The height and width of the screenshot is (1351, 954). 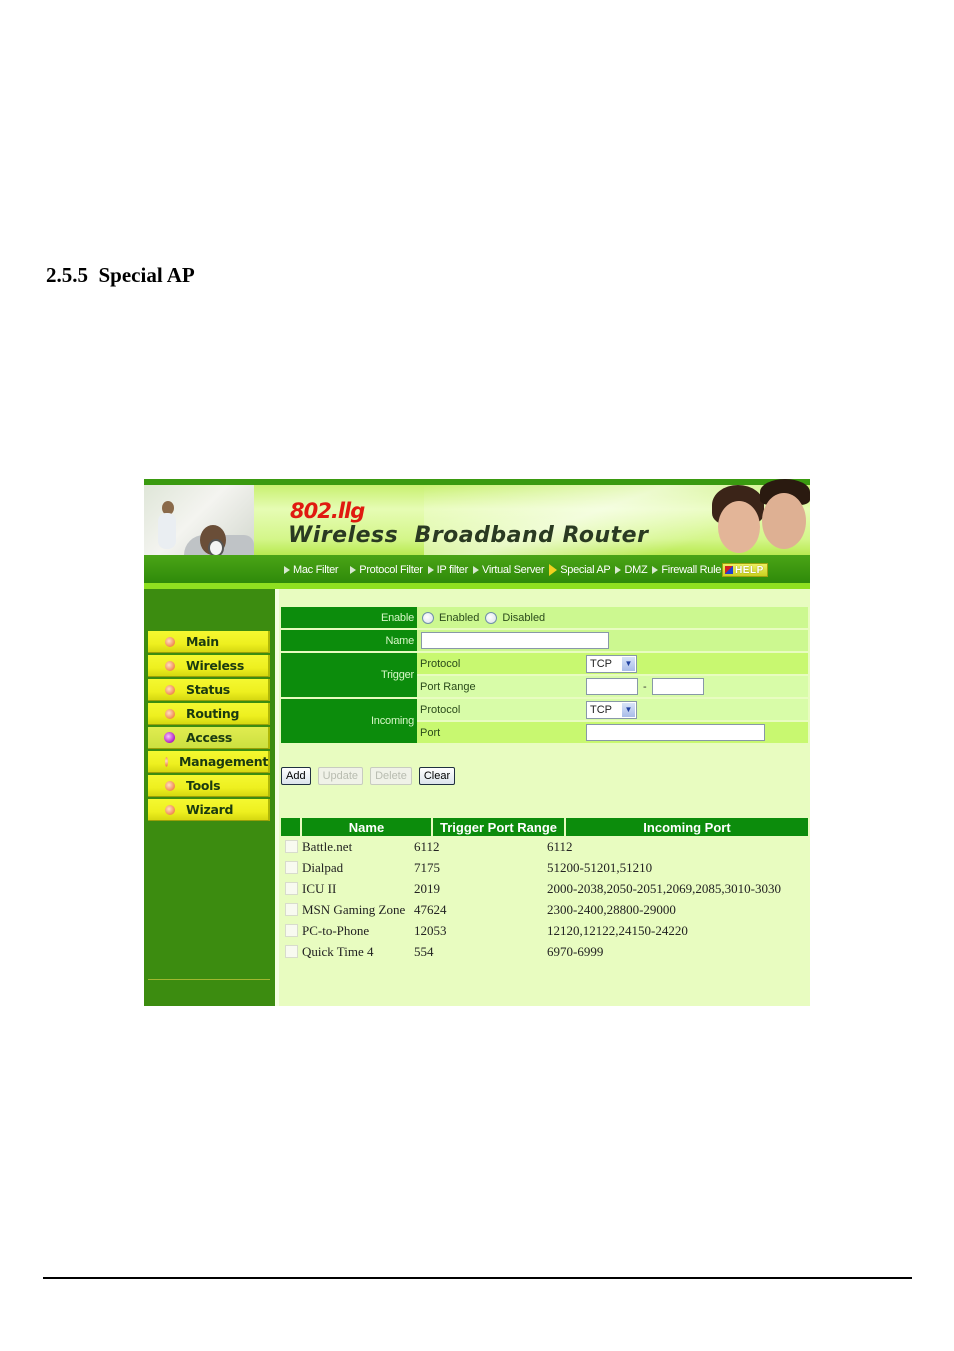 What do you see at coordinates (745, 570) in the screenshot?
I see `help-button: HELP` at bounding box center [745, 570].